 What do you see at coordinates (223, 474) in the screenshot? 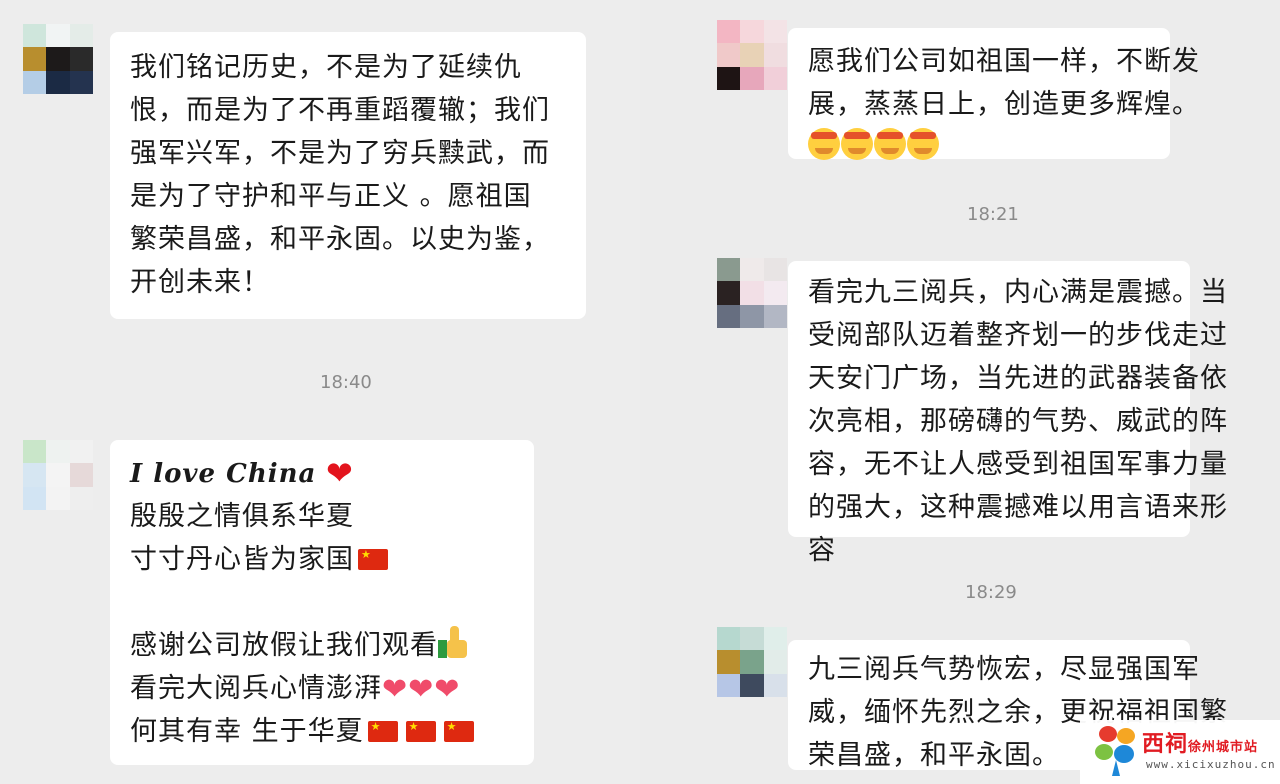
I see `message-title: I love China` at bounding box center [223, 474].